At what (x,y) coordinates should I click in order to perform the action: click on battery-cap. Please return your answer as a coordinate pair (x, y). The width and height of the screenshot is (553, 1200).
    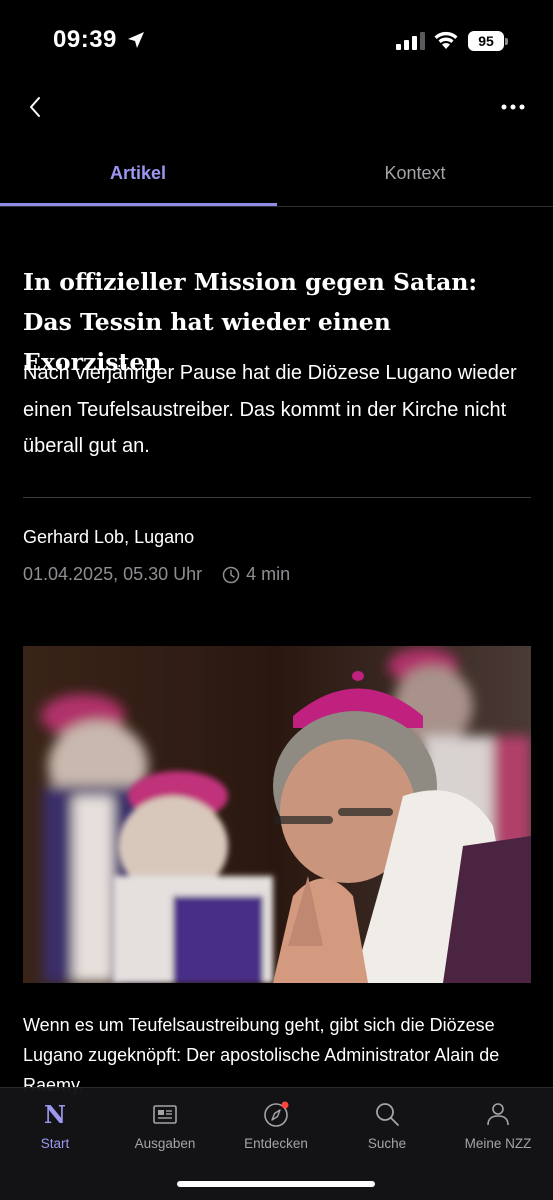
    Looking at the image, I should click on (506, 41).